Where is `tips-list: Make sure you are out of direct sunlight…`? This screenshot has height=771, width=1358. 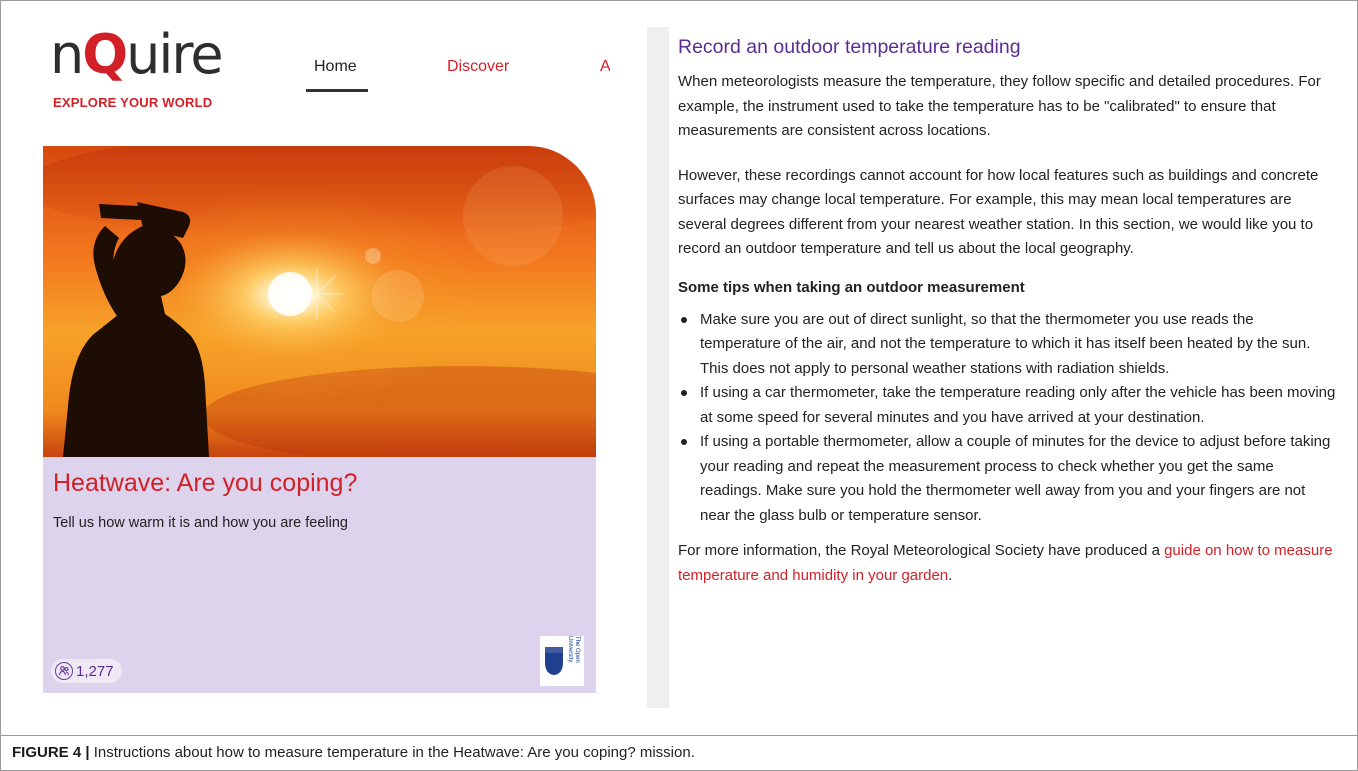
tips-list: Make sure you are out of direct sunlight… is located at coordinates (1008, 418).